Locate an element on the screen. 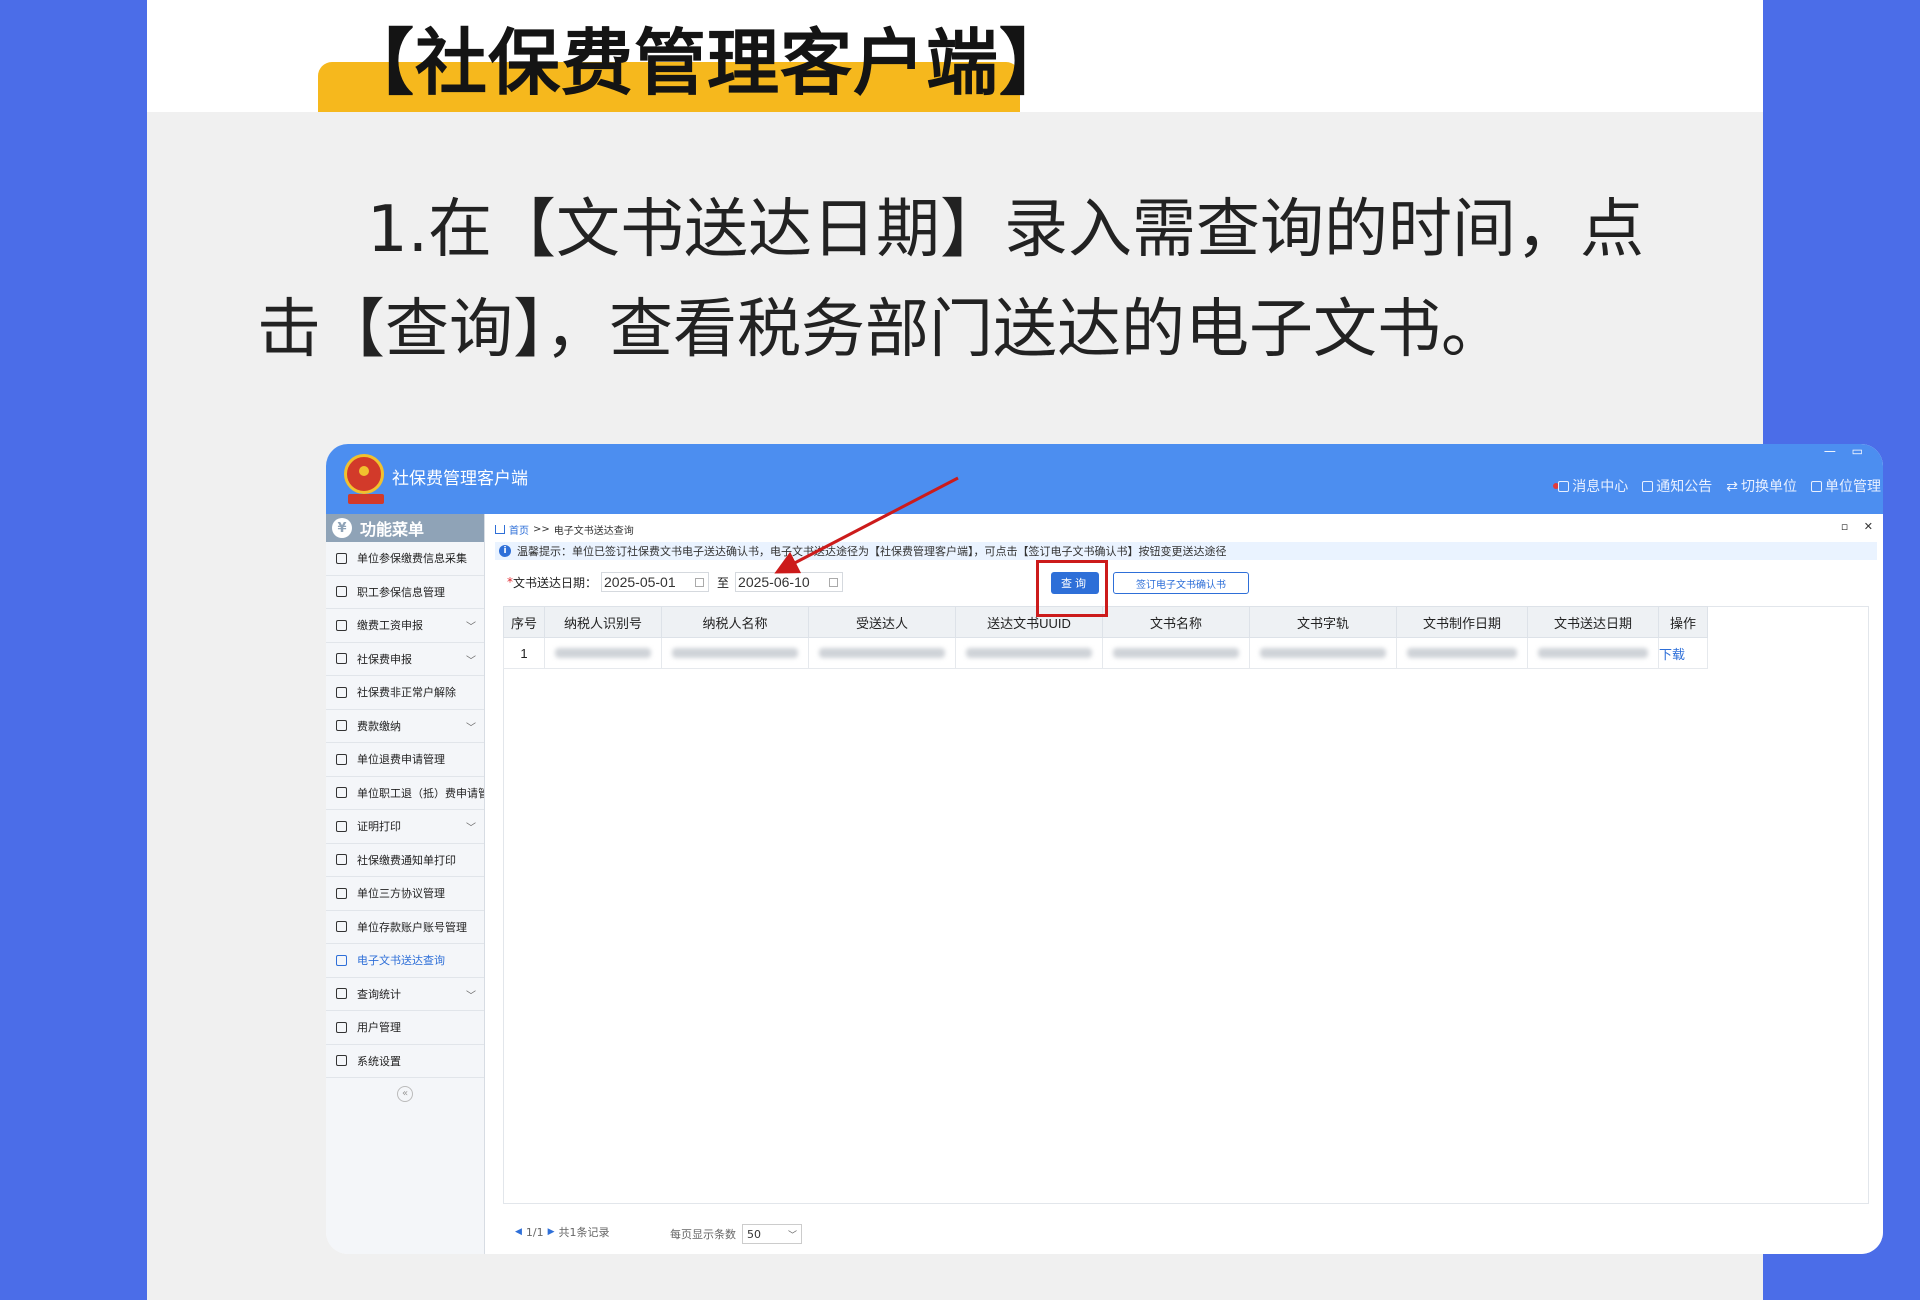  window-controls: — ▭ is located at coordinates (1846, 451).